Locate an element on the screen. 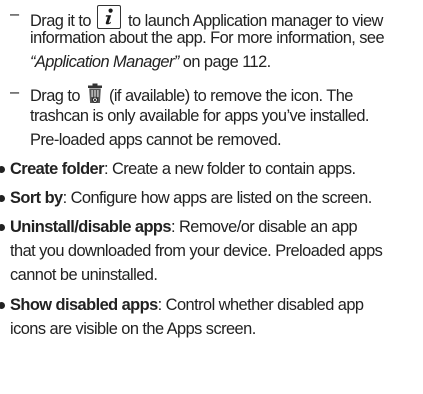  sub-item-2-text-pre: Drag to is located at coordinates (55, 96).